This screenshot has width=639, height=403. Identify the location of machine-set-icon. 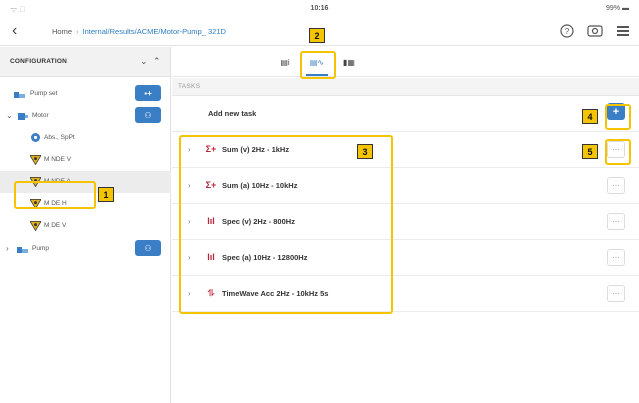
(19, 93).